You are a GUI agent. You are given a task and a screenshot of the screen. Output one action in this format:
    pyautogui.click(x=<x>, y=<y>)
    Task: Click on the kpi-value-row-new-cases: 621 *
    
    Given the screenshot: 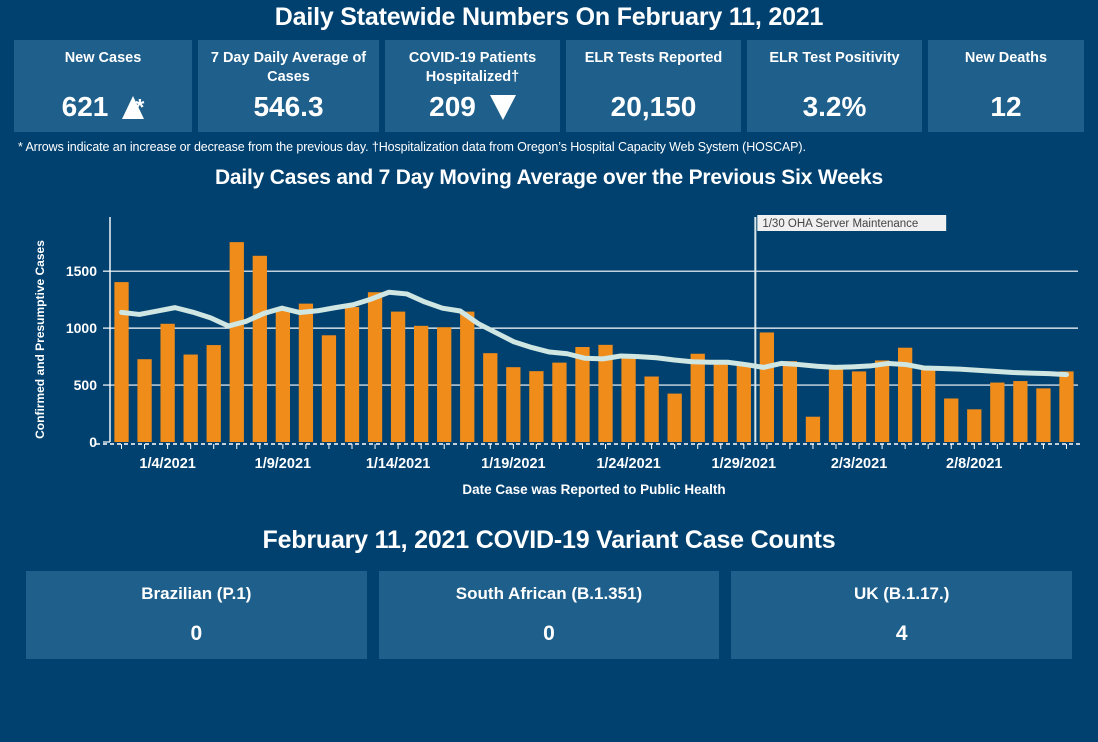 What is the action you would take?
    pyautogui.click(x=103, y=107)
    